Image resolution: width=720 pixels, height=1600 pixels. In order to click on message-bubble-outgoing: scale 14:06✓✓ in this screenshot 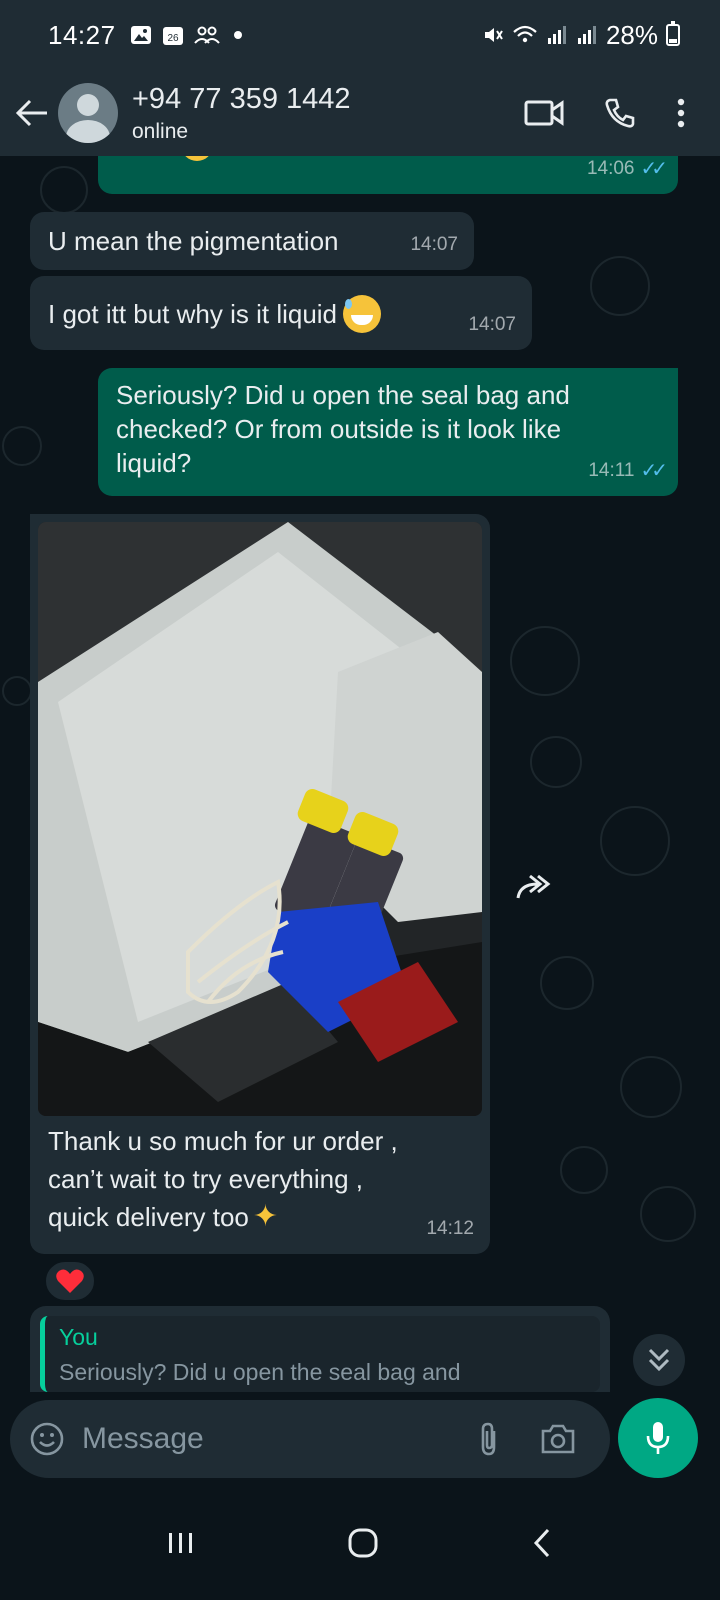, I will do `click(388, 175)`.